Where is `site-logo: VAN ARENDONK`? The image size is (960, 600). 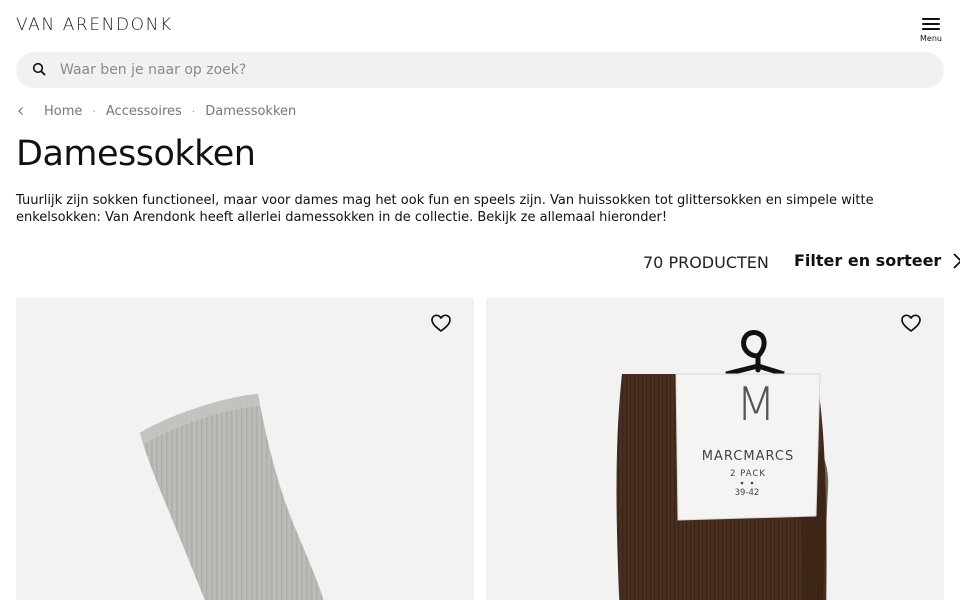 site-logo: VAN ARENDONK is located at coordinates (94, 25).